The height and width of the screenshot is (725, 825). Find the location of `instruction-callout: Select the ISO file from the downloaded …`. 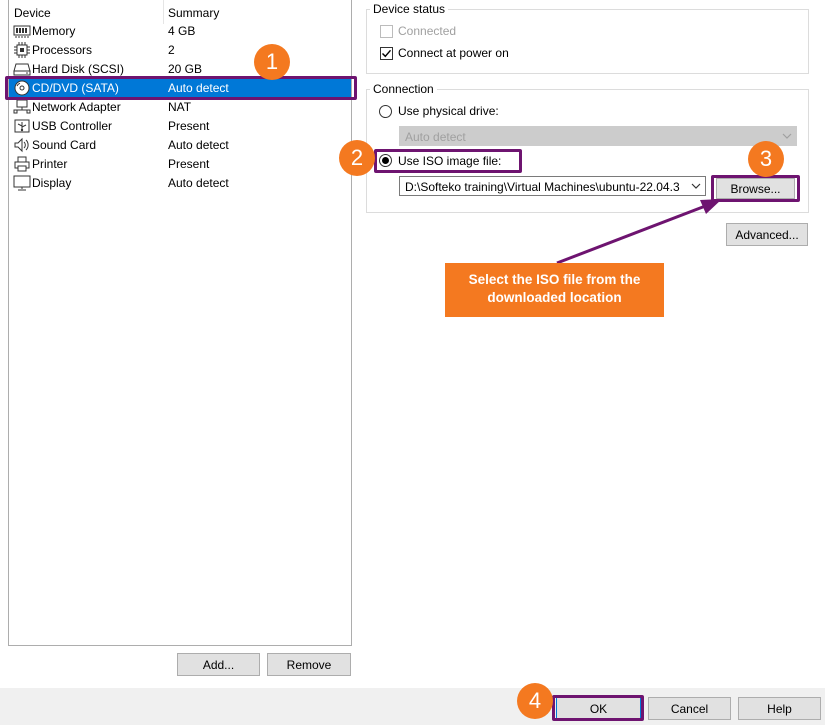

instruction-callout: Select the ISO file from the downloaded … is located at coordinates (554, 290).